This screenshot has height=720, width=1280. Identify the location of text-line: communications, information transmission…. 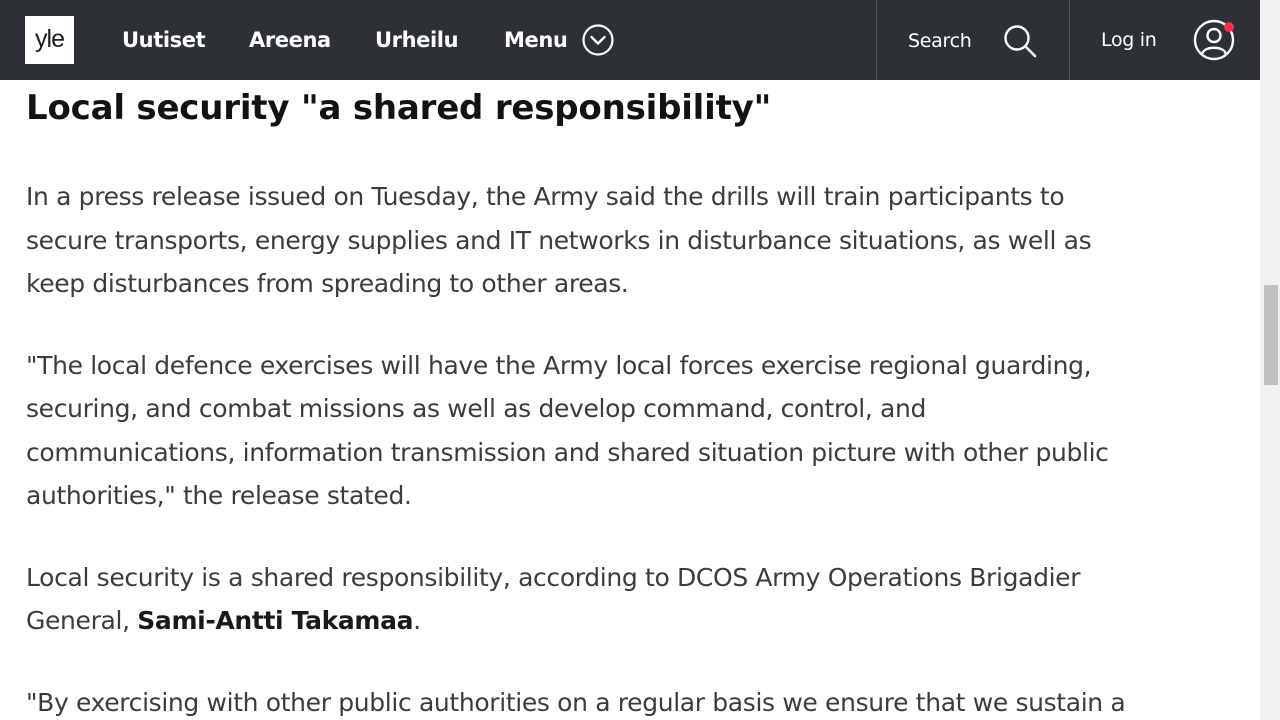
(567, 452).